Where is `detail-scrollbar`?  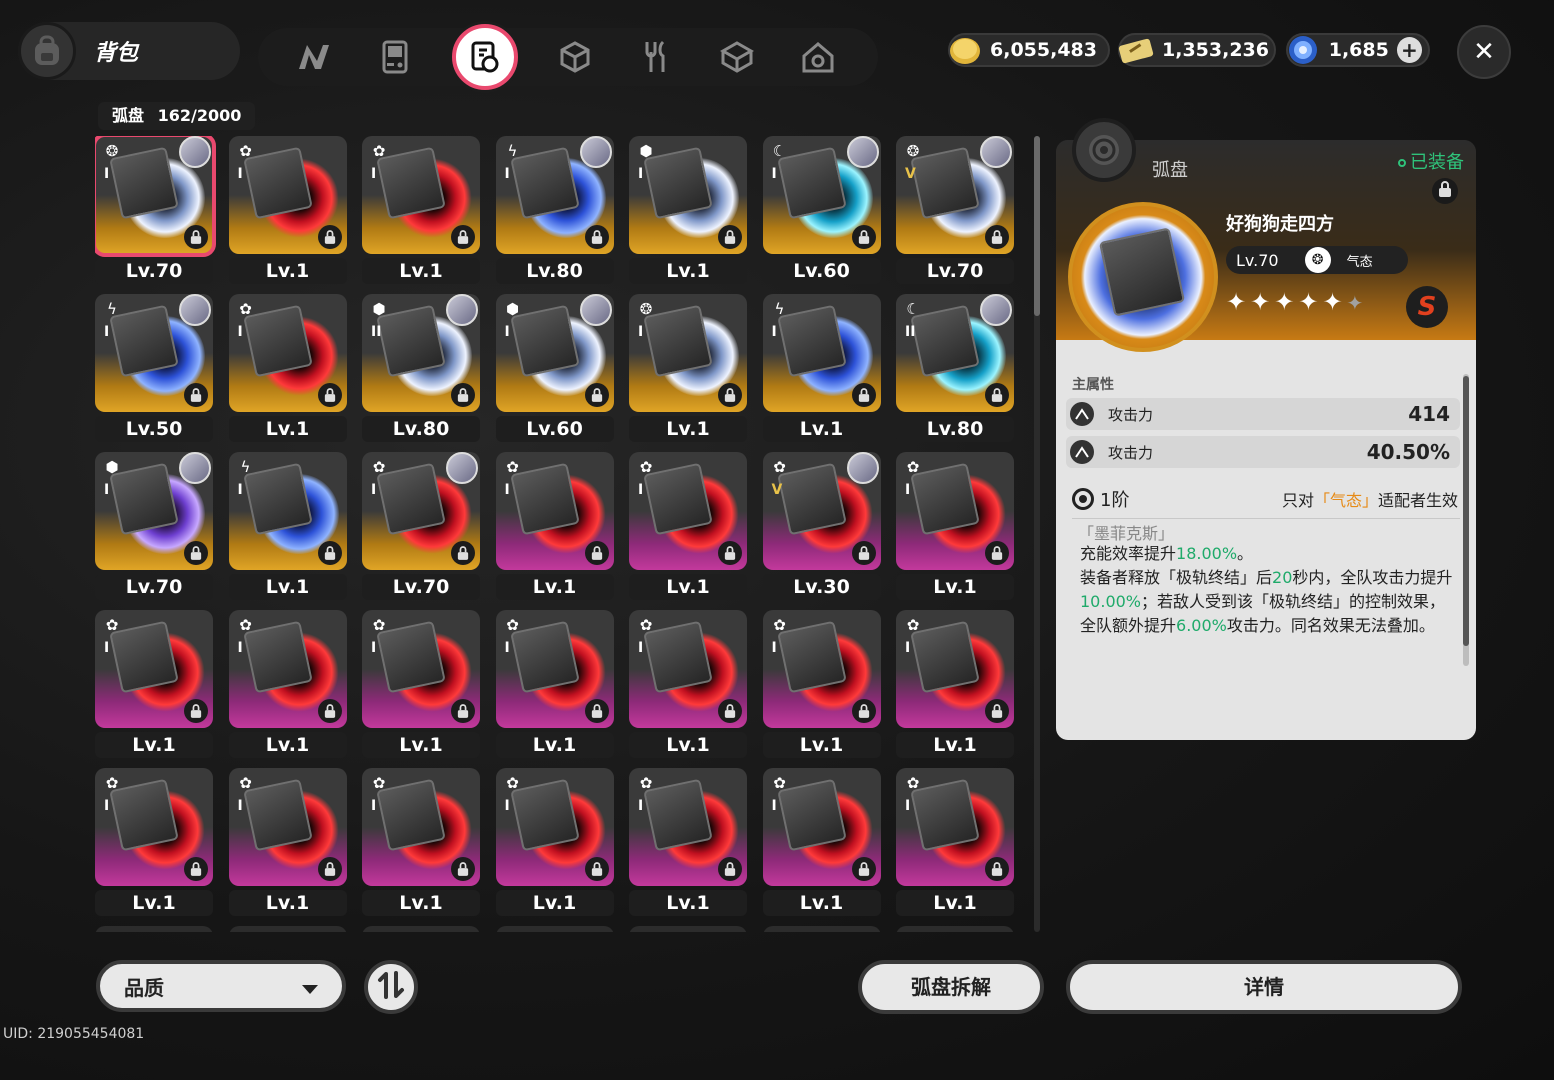 detail-scrollbar is located at coordinates (1466, 520).